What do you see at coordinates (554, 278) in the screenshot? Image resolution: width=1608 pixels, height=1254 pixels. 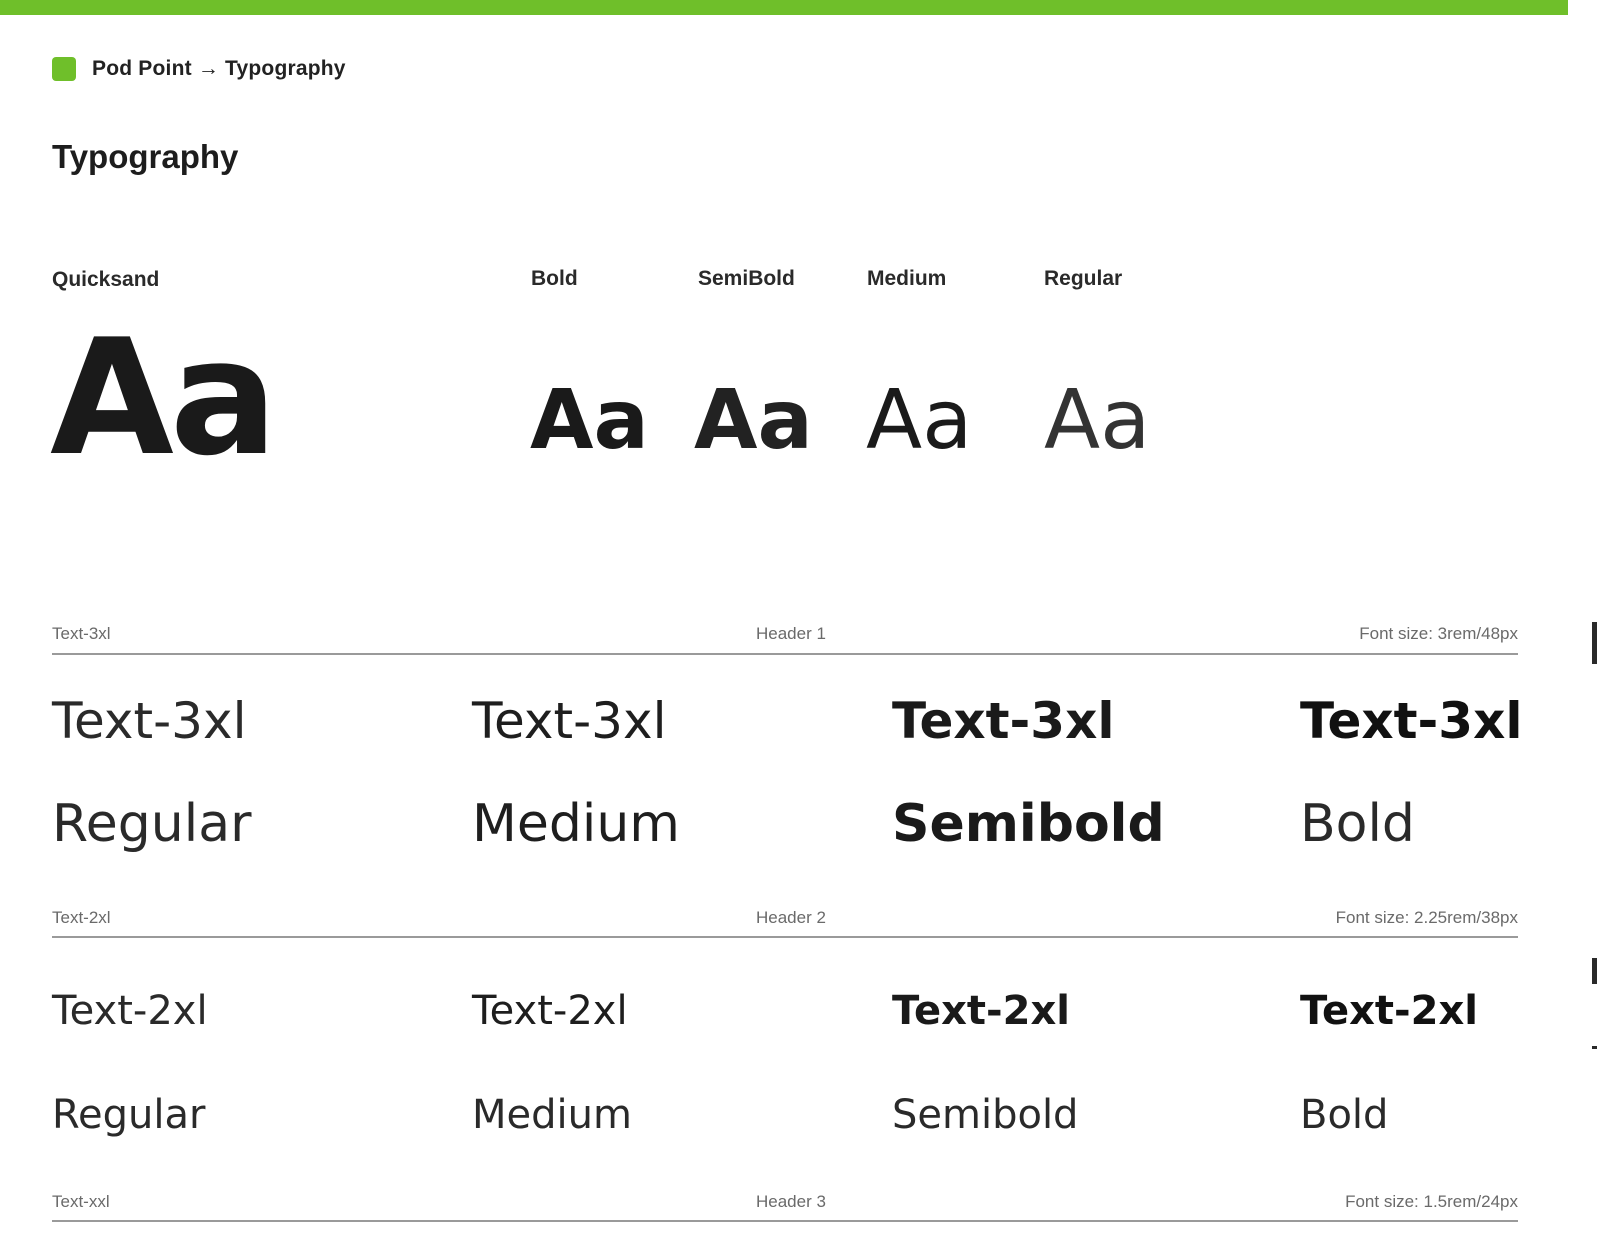 I see `weight-label-bold: Bold` at bounding box center [554, 278].